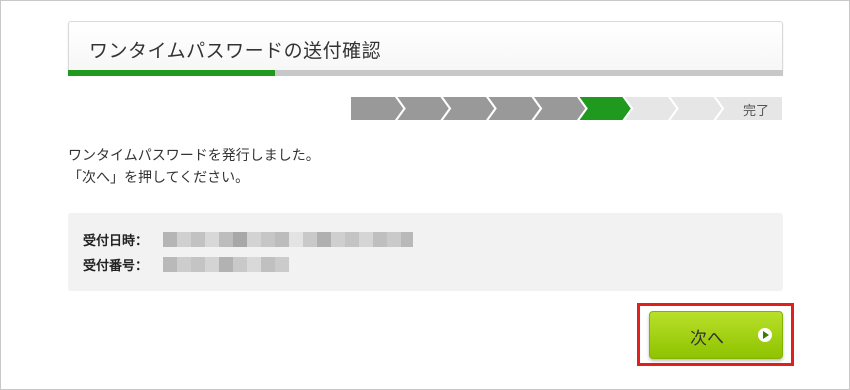 This screenshot has width=850, height=390. I want to click on step-chevrons, so click(566, 108).